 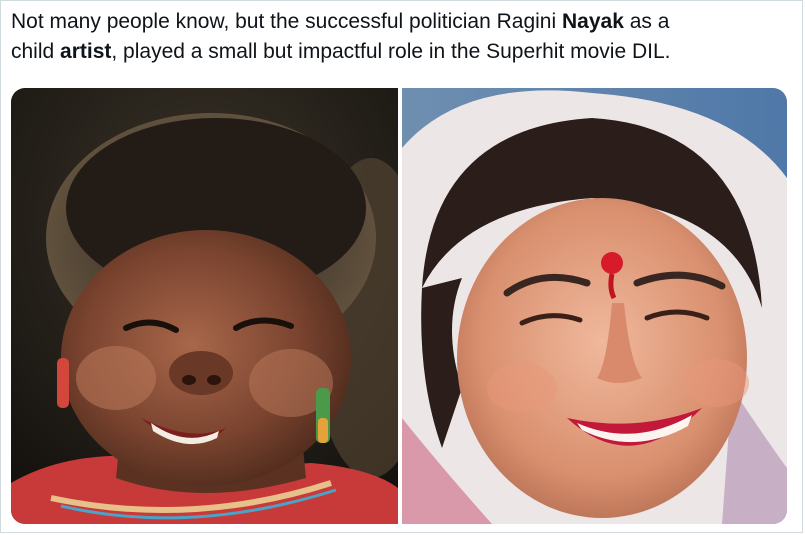 What do you see at coordinates (592, 21) in the screenshot?
I see `tweet-text-bold-name: Nayak` at bounding box center [592, 21].